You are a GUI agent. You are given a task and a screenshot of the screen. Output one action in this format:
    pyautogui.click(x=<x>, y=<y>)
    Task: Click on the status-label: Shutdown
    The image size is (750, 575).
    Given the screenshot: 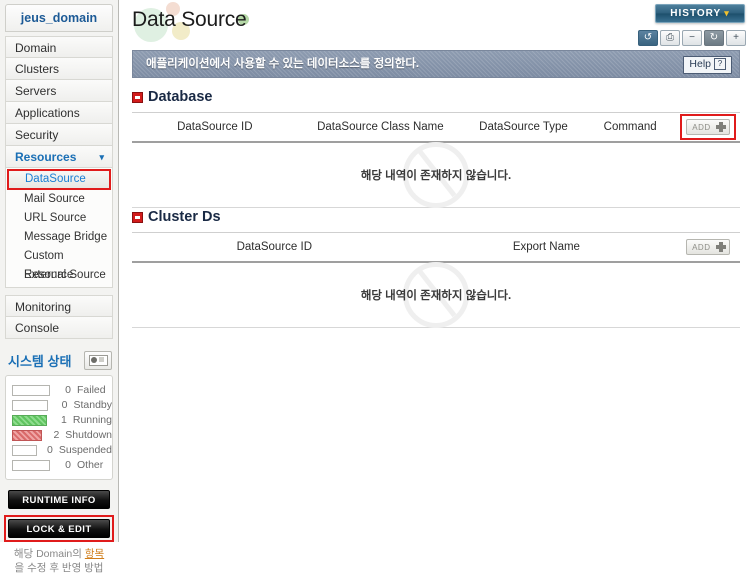 What is the action you would take?
    pyautogui.click(x=88, y=435)
    